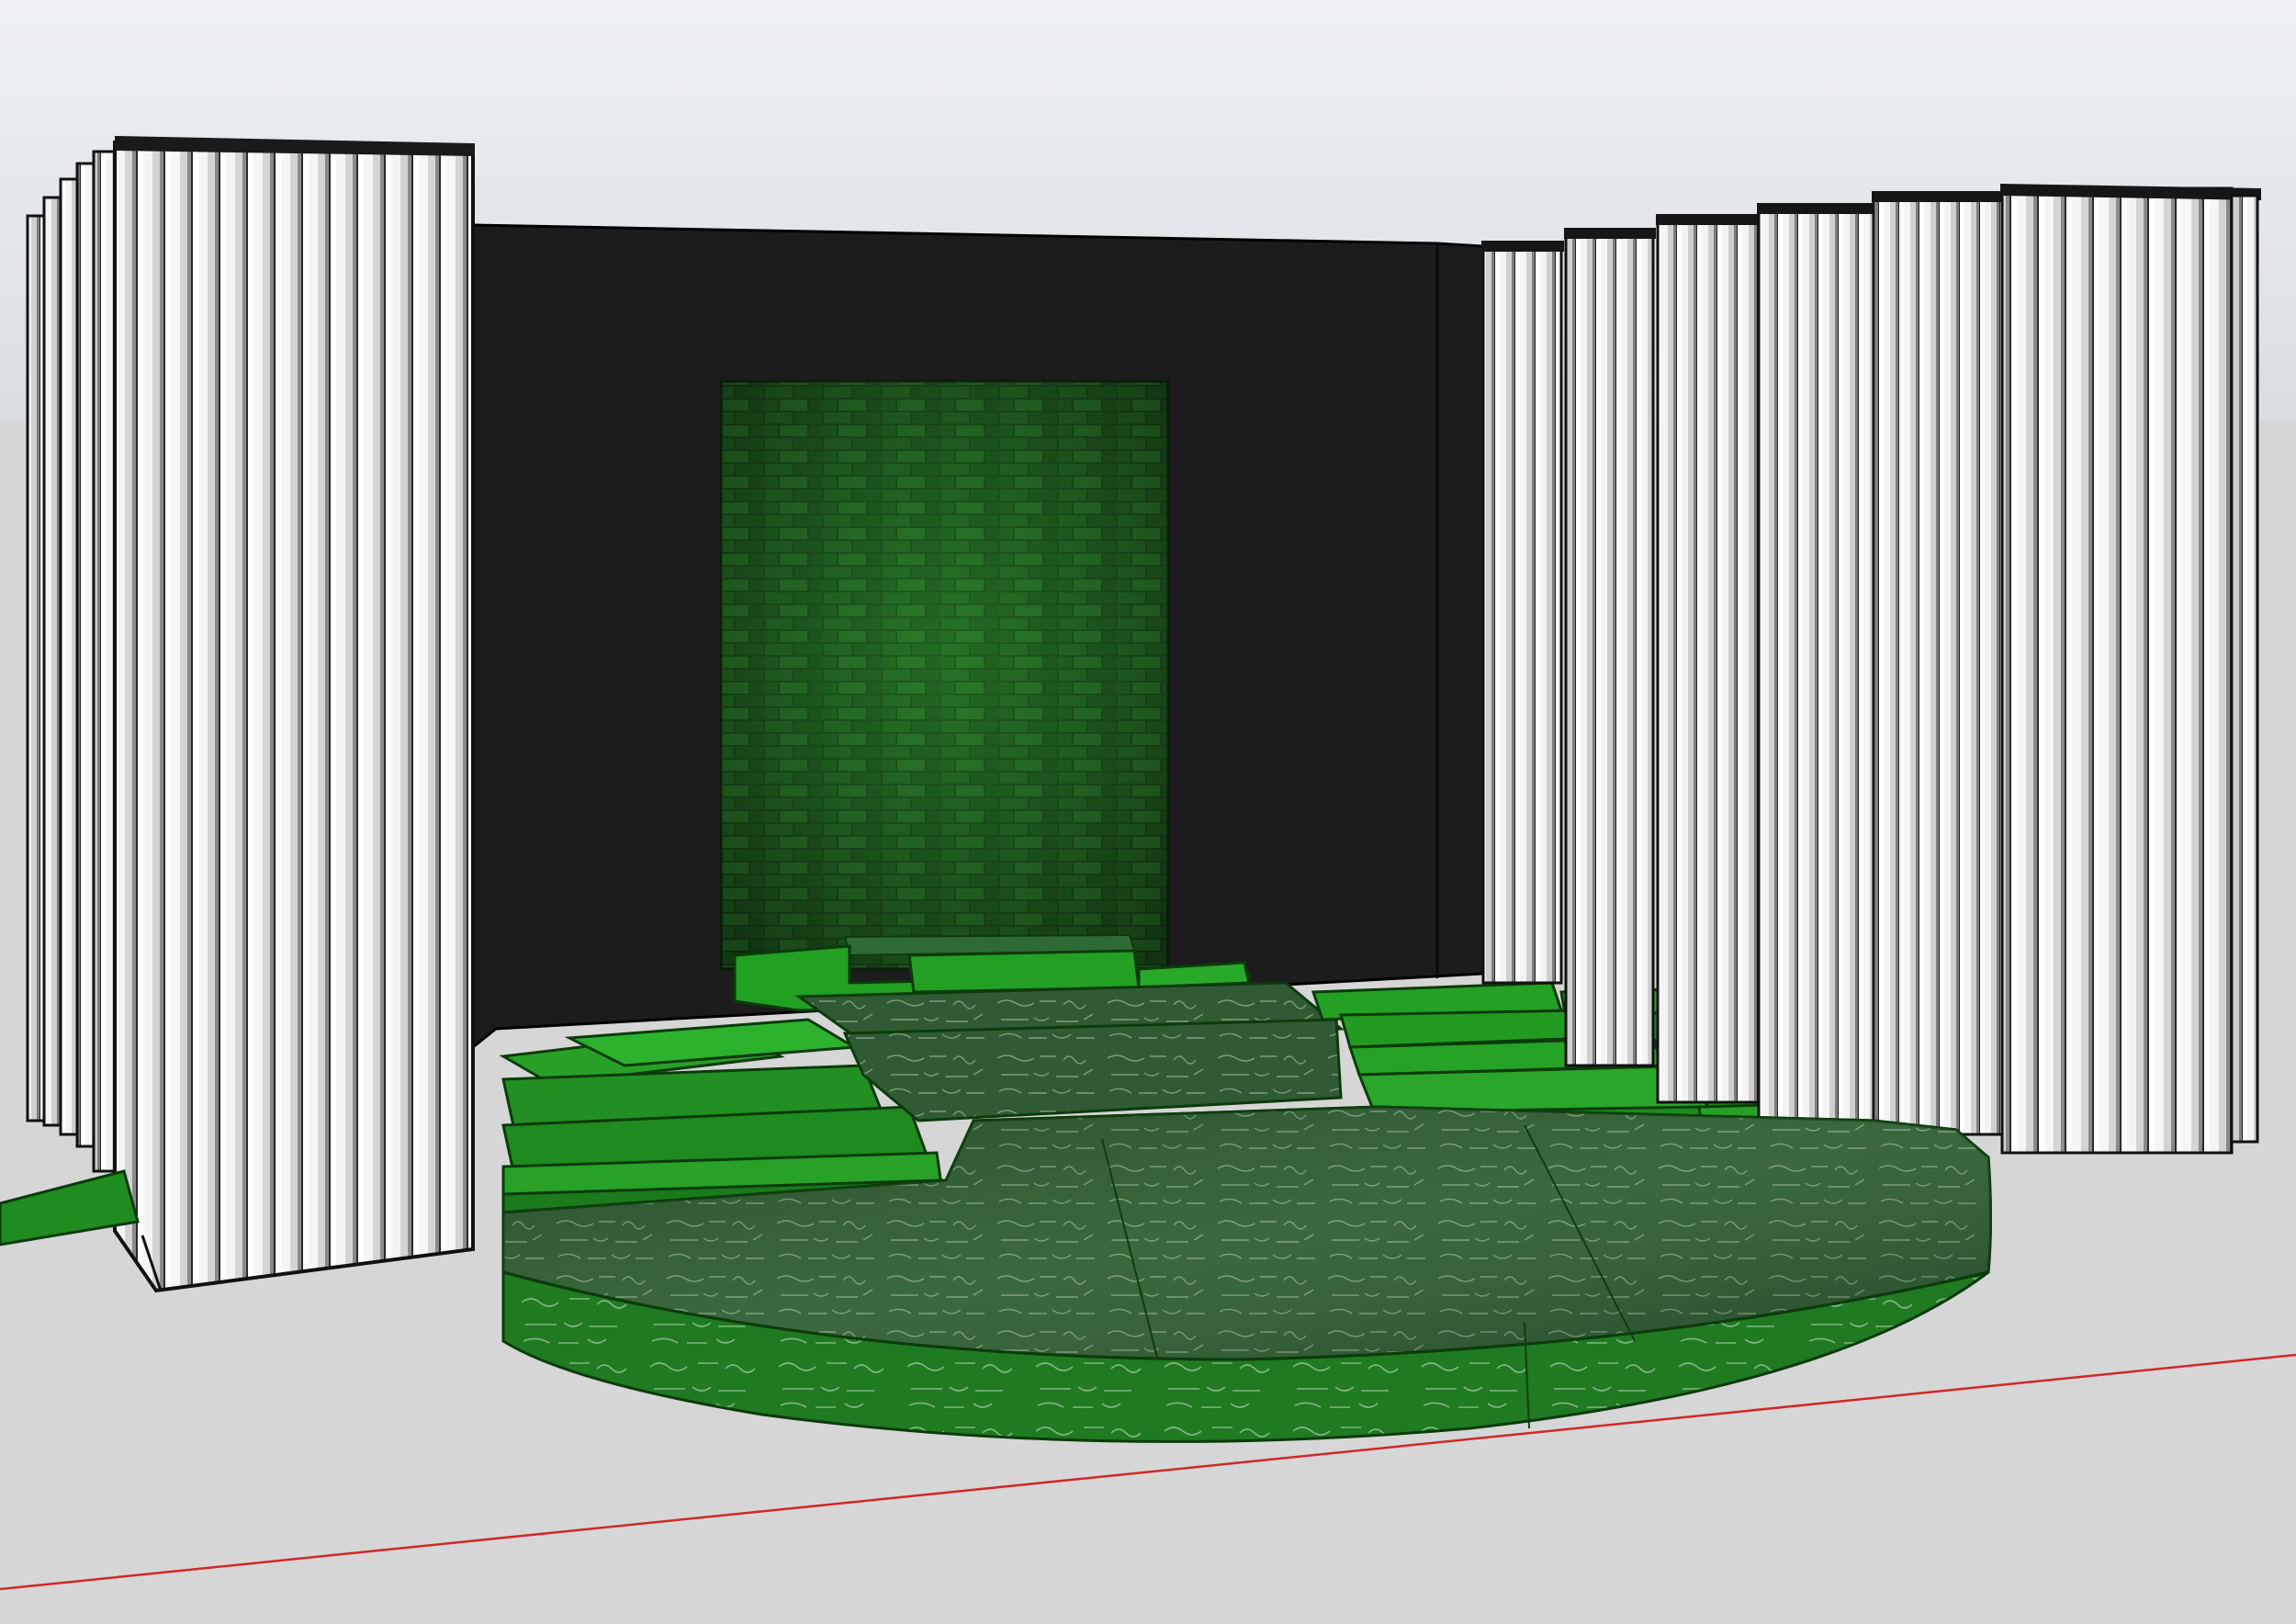 This screenshot has width=2296, height=1624. I want to click on left-curtain-stack, so click(251, 714).